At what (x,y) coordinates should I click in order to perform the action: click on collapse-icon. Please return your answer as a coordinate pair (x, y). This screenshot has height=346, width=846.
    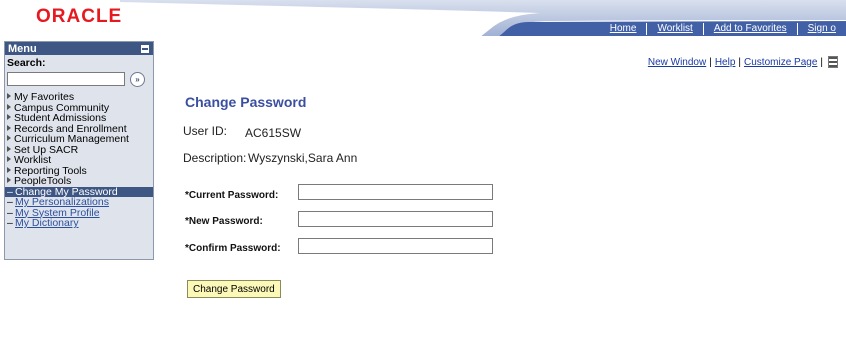
    Looking at the image, I should click on (145, 48).